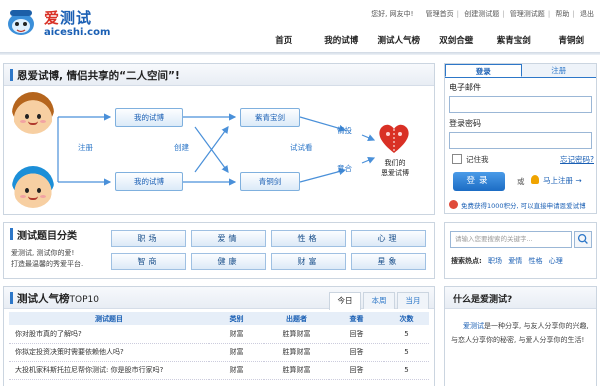 The height and width of the screenshot is (386, 600). I want to click on nav-popular-tests: 测试人气榜, so click(399, 41).